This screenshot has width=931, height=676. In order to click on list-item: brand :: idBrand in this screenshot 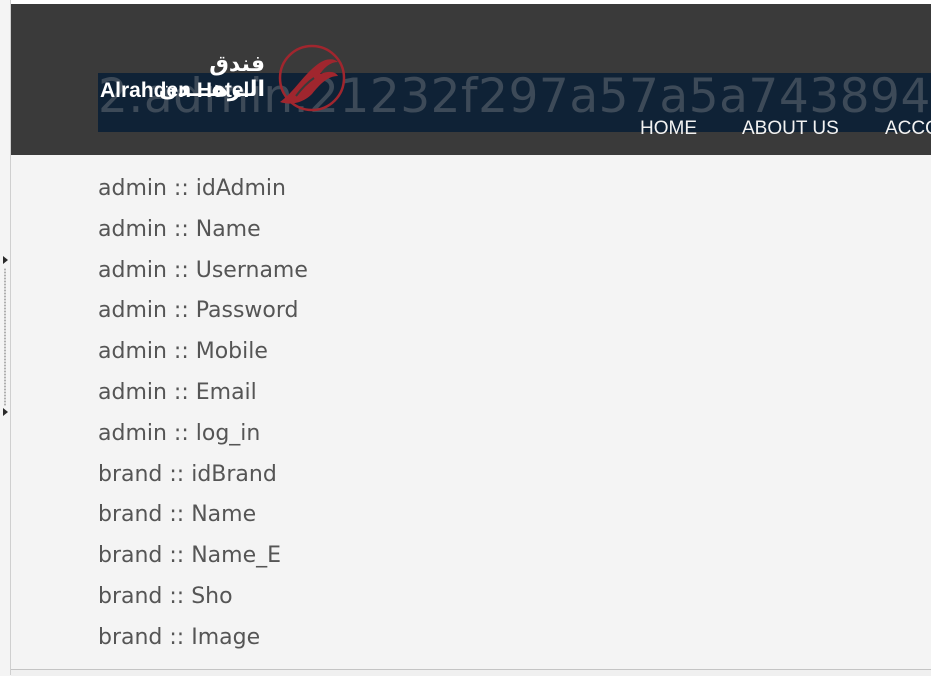, I will do `click(187, 474)`.